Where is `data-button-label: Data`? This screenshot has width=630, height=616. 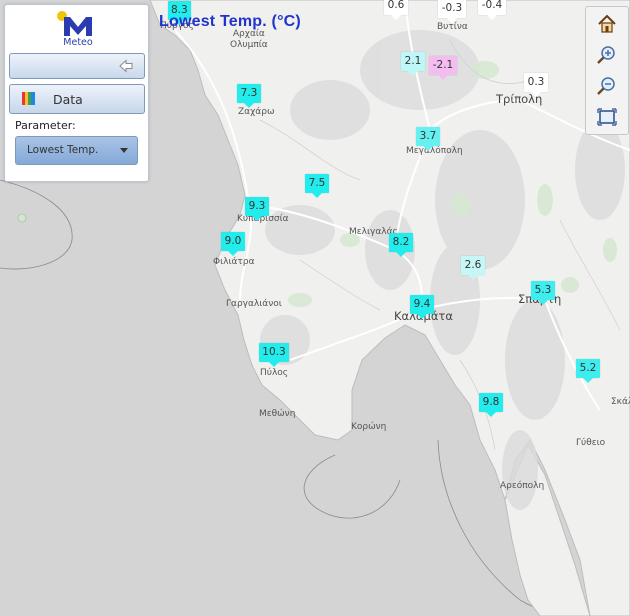
data-button-label: Data is located at coordinates (68, 99).